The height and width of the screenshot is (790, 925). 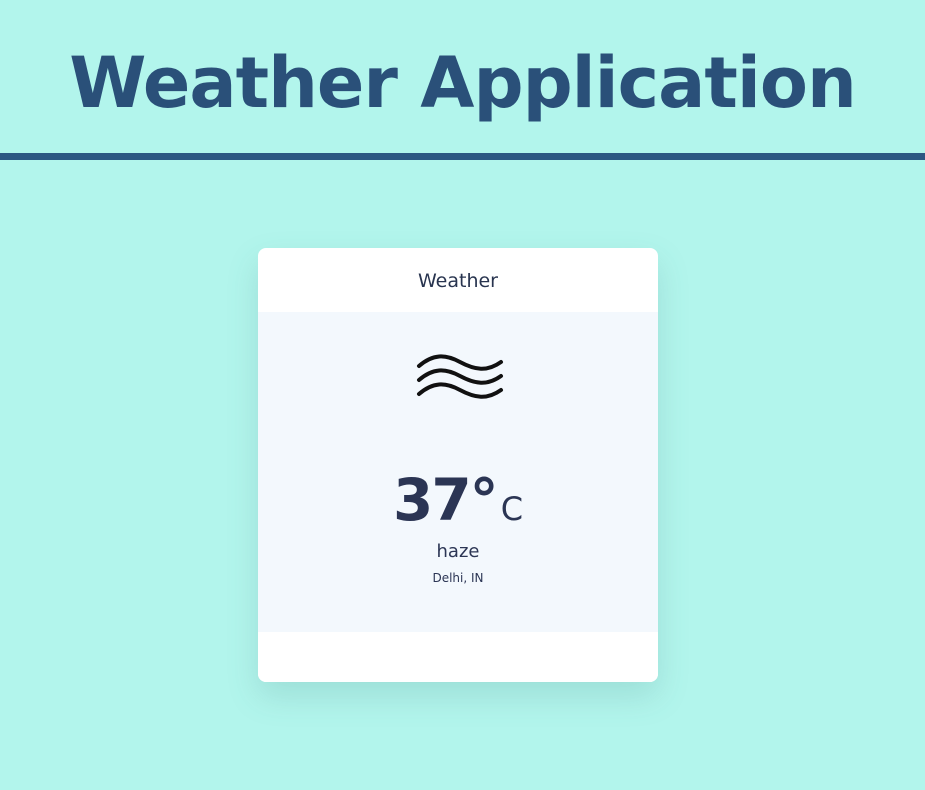 I want to click on card-header: Weather, so click(x=458, y=281).